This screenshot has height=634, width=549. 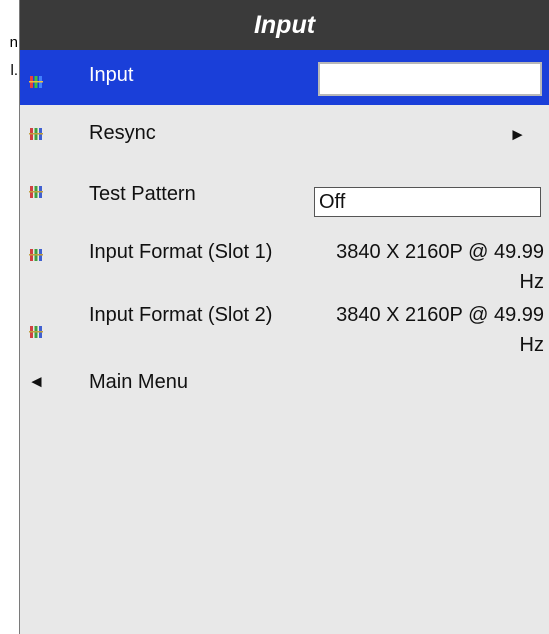 What do you see at coordinates (36, 381) in the screenshot?
I see `back-arrow-icon: ◄` at bounding box center [36, 381].